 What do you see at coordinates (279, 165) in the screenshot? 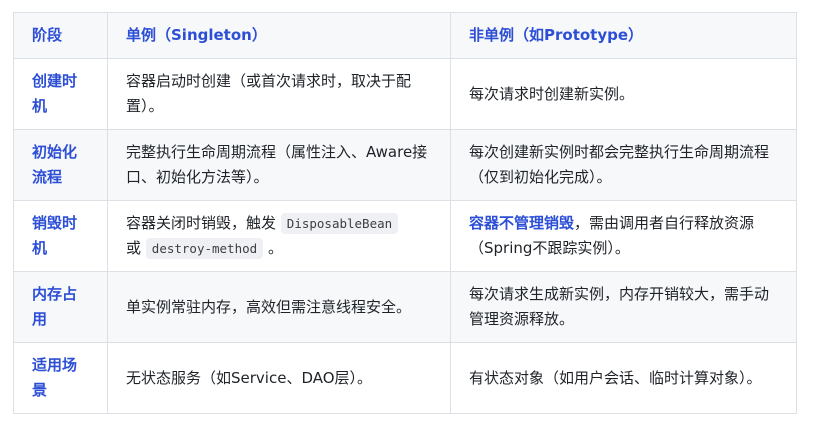
I see `singleton-cell: 完整执行生命周期流程（属性注入、Aware接口、初始化方法等）。` at bounding box center [279, 165].